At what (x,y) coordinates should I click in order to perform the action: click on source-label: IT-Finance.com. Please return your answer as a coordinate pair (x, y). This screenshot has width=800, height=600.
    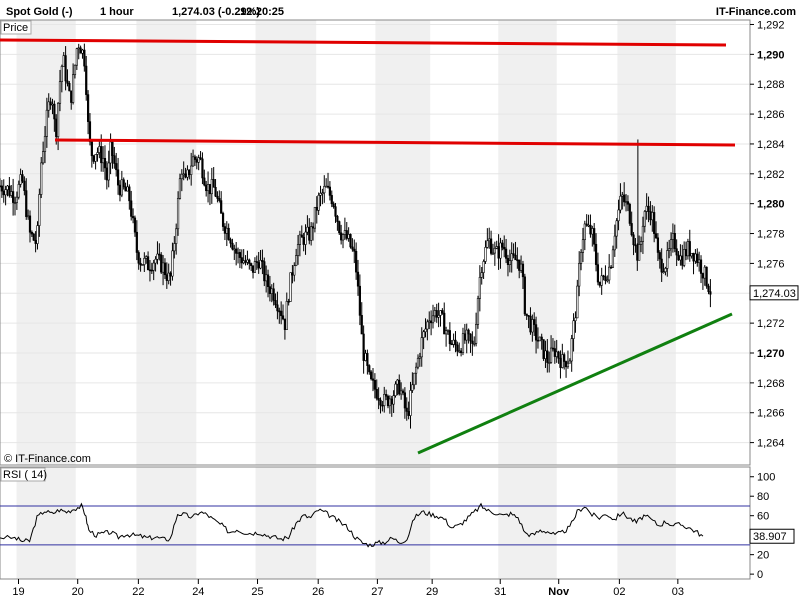
    Looking at the image, I should click on (756, 12).